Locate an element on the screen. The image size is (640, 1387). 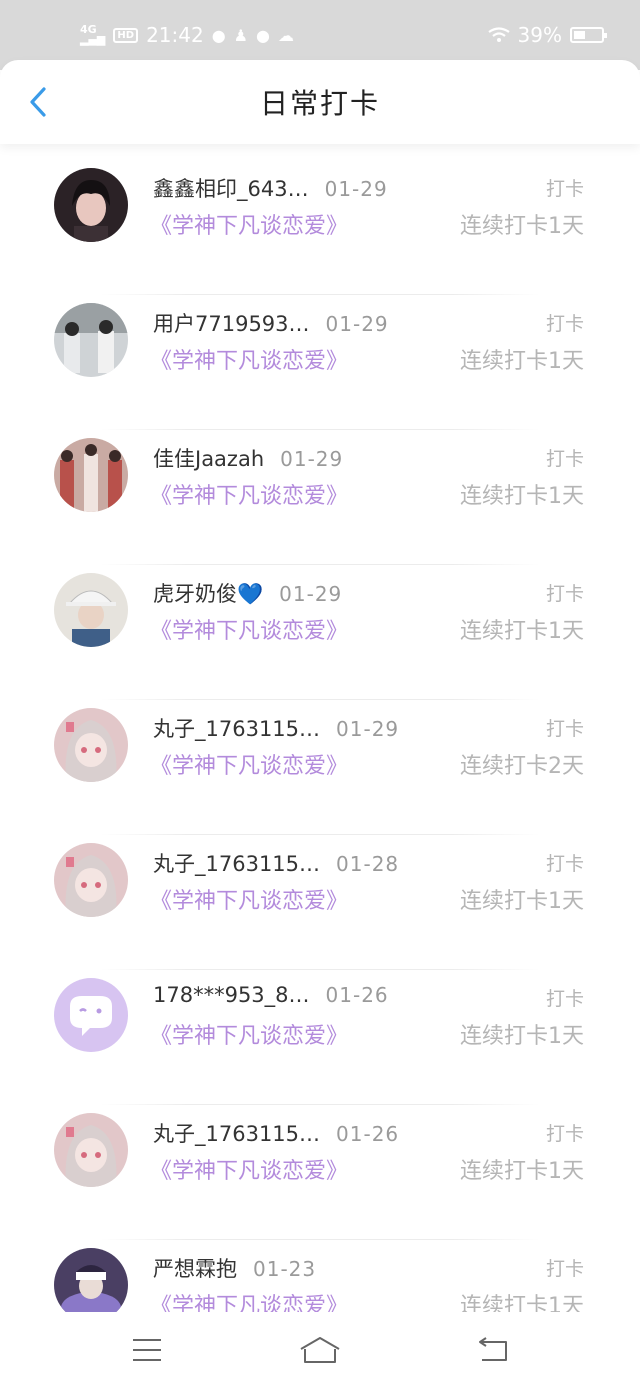
name-line: 178***953_8… 01-26 is located at coordinates (271, 995).